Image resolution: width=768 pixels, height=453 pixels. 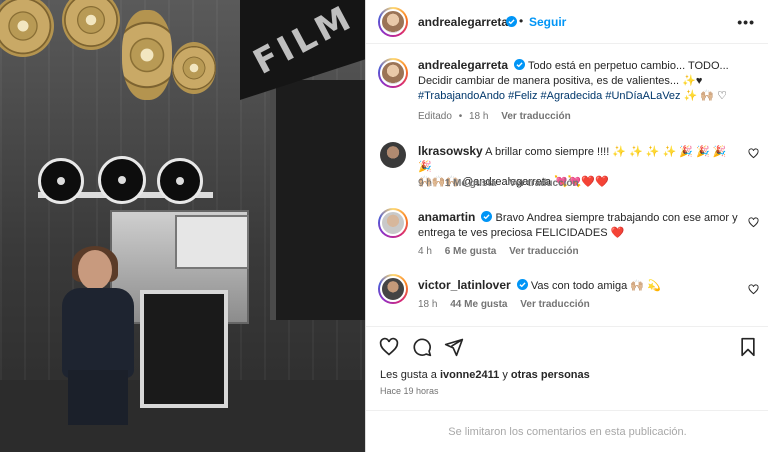 What do you see at coordinates (567, 346) in the screenshot?
I see `post-actions` at bounding box center [567, 346].